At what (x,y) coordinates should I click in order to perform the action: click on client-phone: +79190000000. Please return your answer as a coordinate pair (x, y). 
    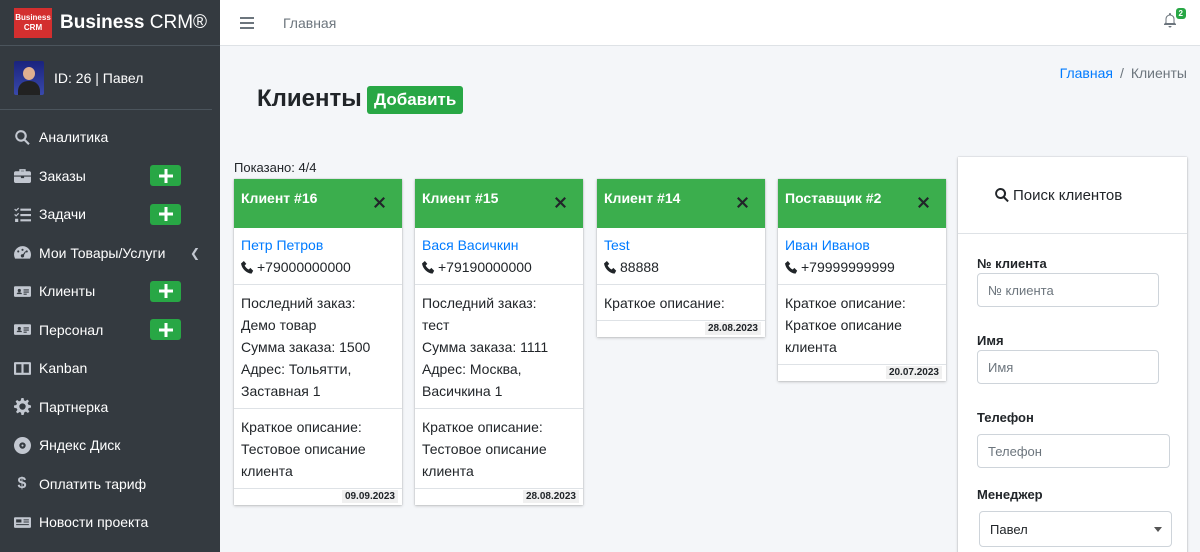
    Looking at the image, I should click on (485, 267).